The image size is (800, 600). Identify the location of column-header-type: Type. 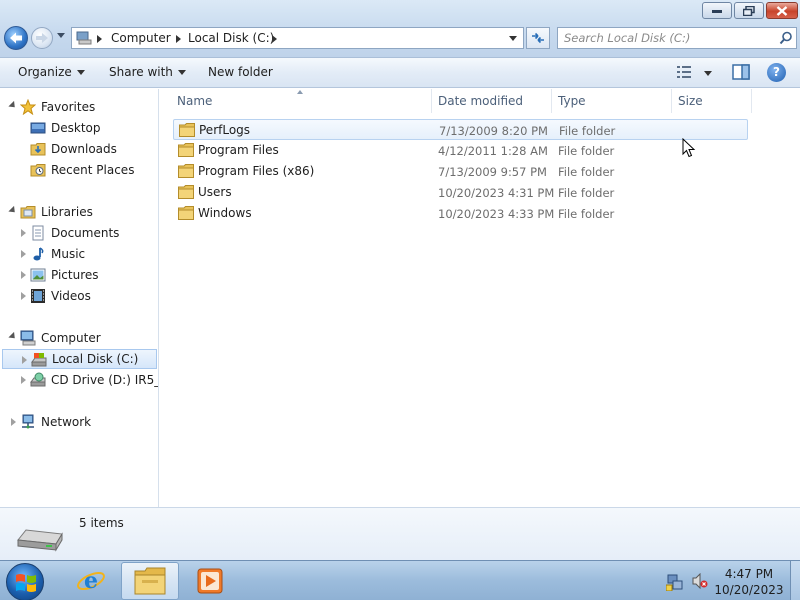
(572, 101).